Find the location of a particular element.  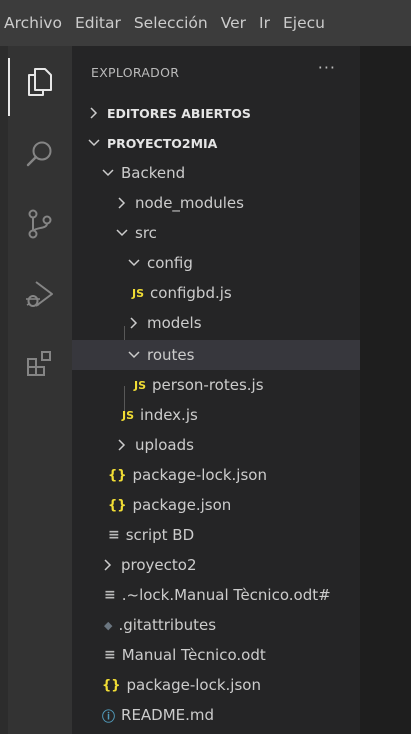

search-icon is located at coordinates (40, 154).